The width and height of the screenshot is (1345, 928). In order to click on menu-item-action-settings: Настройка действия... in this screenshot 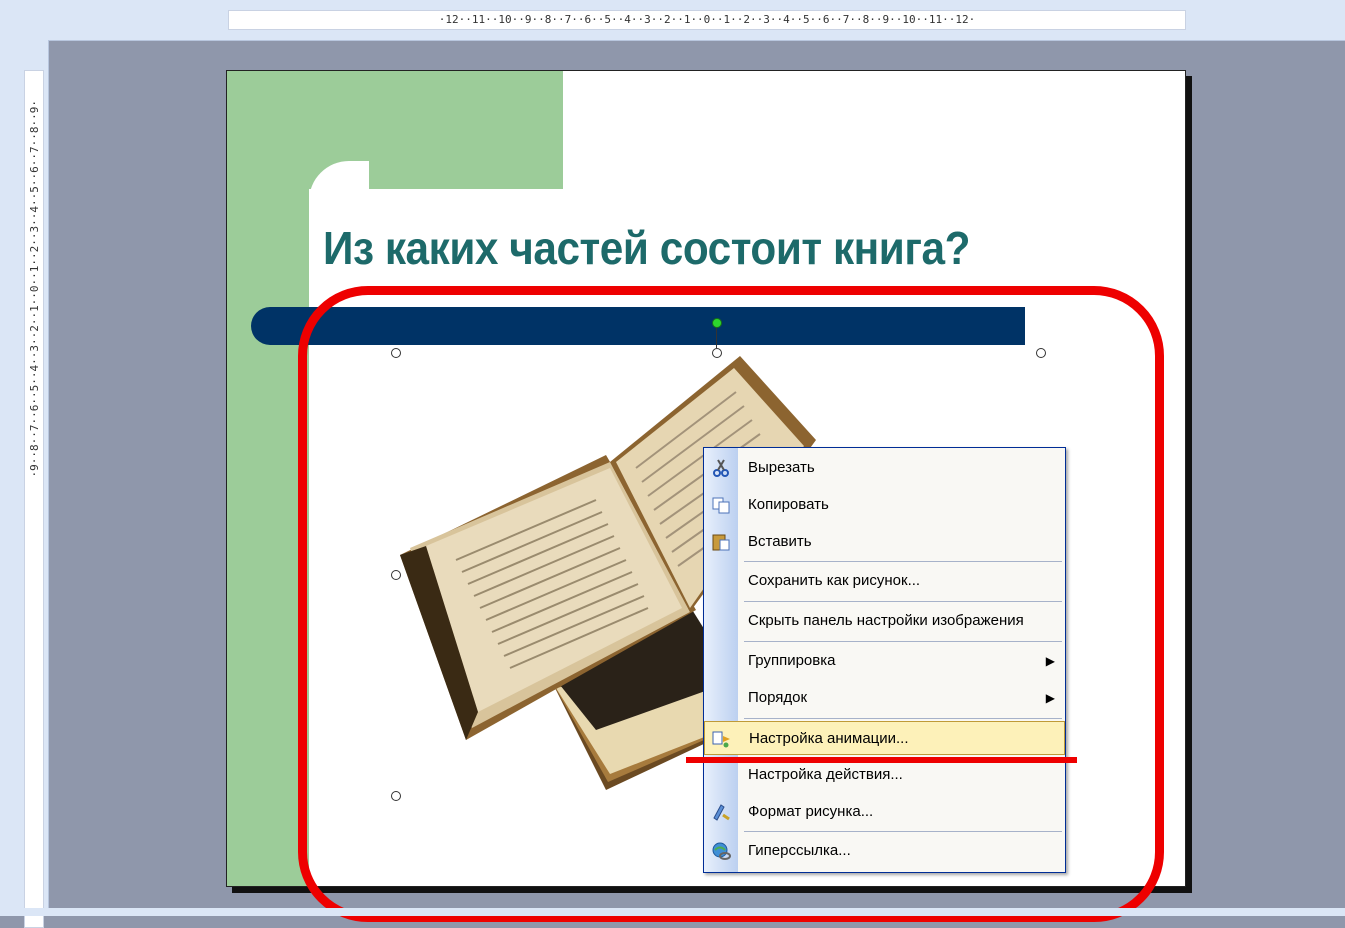, I will do `click(884, 775)`.